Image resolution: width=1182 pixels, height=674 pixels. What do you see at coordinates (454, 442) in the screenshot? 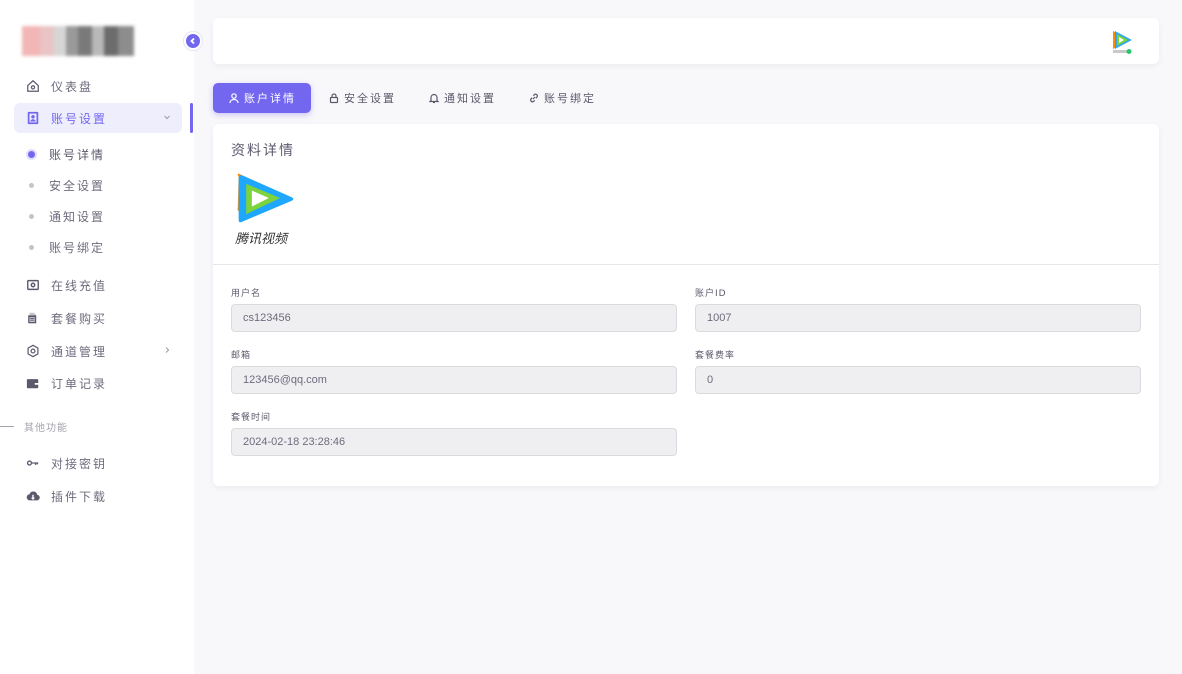
I see `package-time-field: 2024-02-18 23:28:46` at bounding box center [454, 442].